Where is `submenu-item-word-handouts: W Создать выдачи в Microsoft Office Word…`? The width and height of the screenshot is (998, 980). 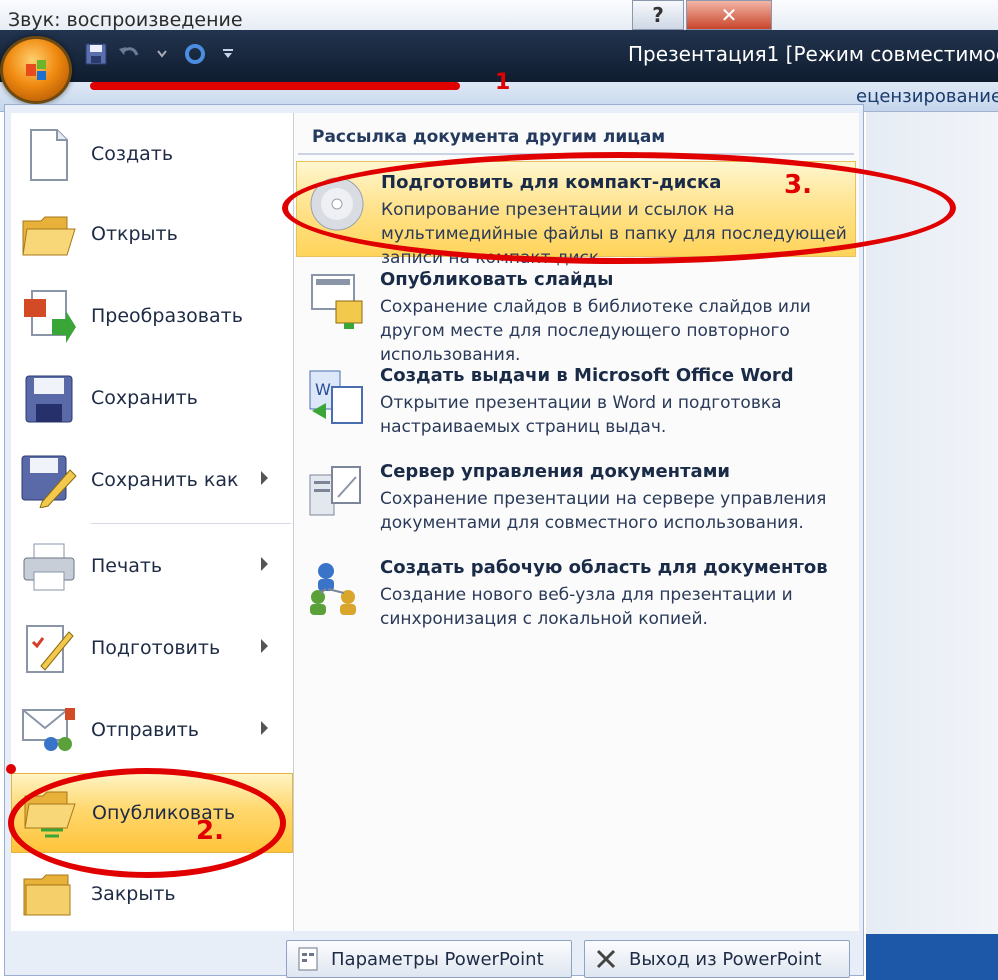
submenu-item-word-handouts: W Создать выдачи в Microsoft Office Word… is located at coordinates (576, 403).